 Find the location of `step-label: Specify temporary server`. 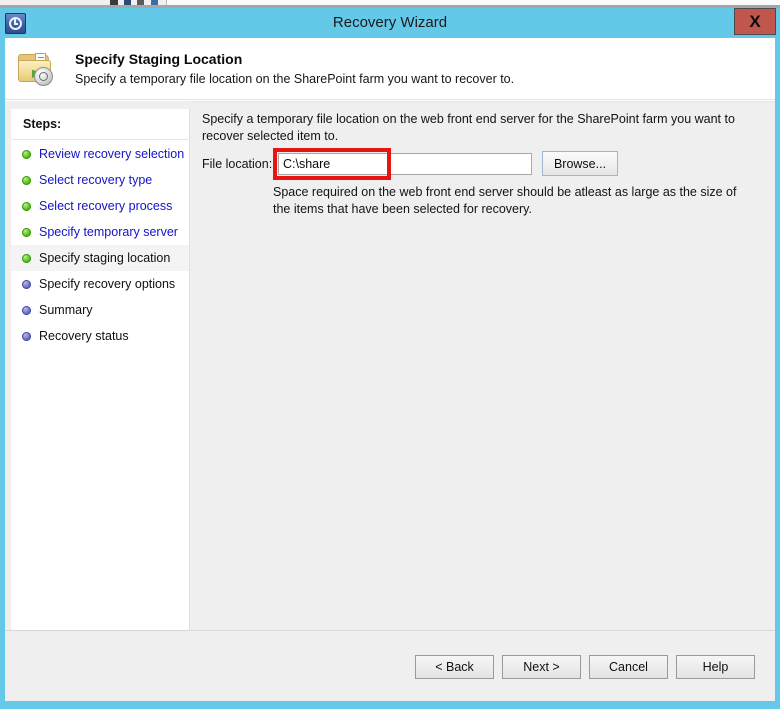

step-label: Specify temporary server is located at coordinates (108, 232).